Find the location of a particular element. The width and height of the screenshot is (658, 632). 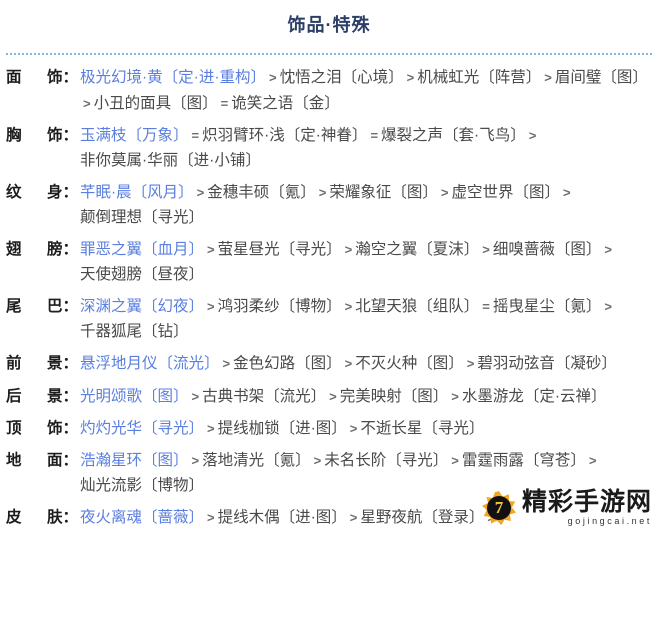

item-alternative: 天使翅膀〔昼夜〕 is located at coordinates (142, 274).